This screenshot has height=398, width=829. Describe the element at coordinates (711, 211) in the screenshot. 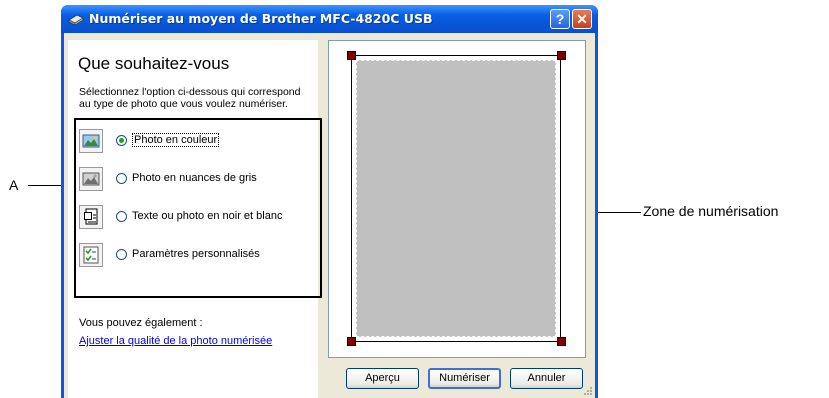

I see `callout-scan-zone-label: Zone de numérisation` at that location.